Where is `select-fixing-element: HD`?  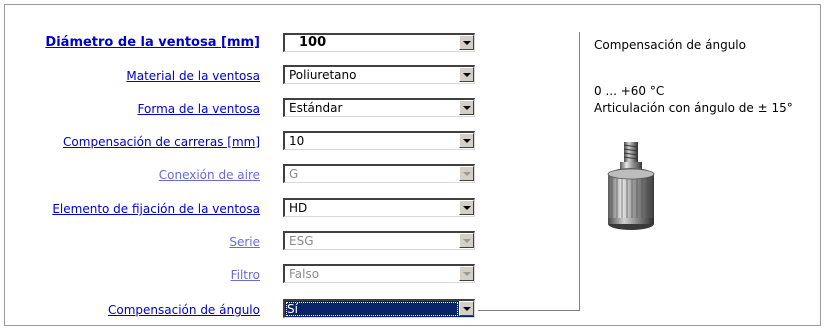 select-fixing-element: HD is located at coordinates (379, 207).